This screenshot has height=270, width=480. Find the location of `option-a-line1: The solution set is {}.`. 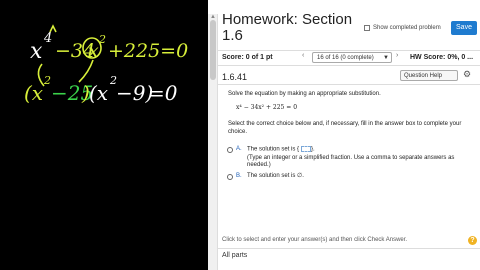

option-a-line1: The solution set is {}. is located at coordinates (281, 150).